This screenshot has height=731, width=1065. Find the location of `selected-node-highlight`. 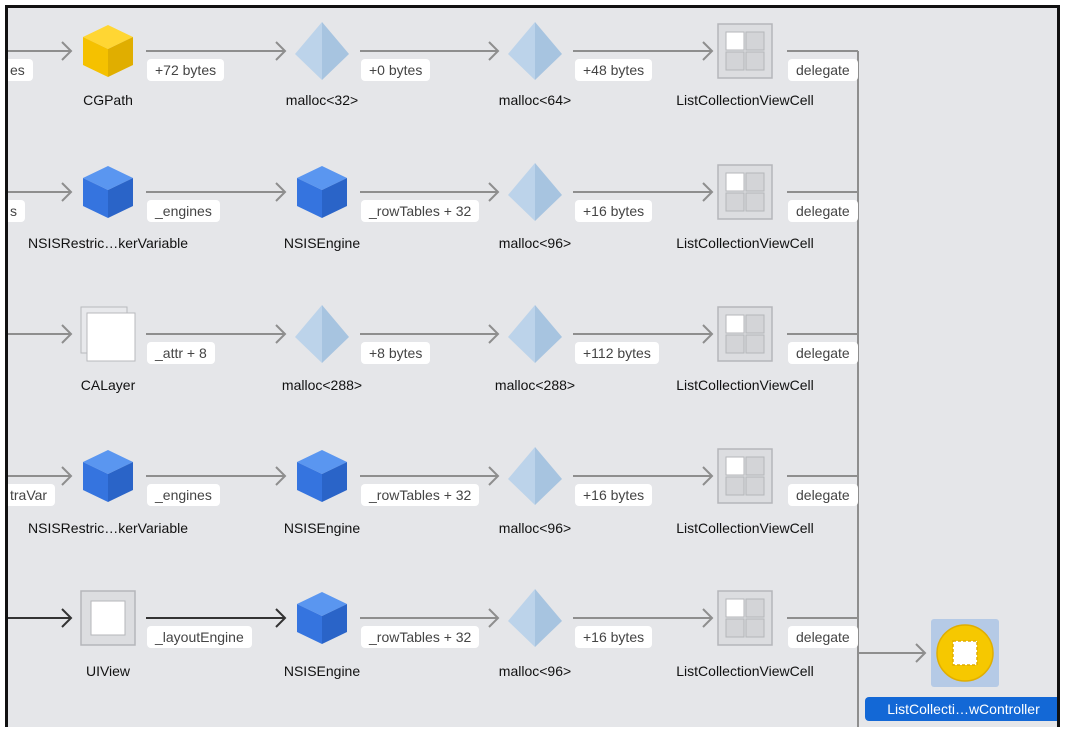

selected-node-highlight is located at coordinates (965, 653).